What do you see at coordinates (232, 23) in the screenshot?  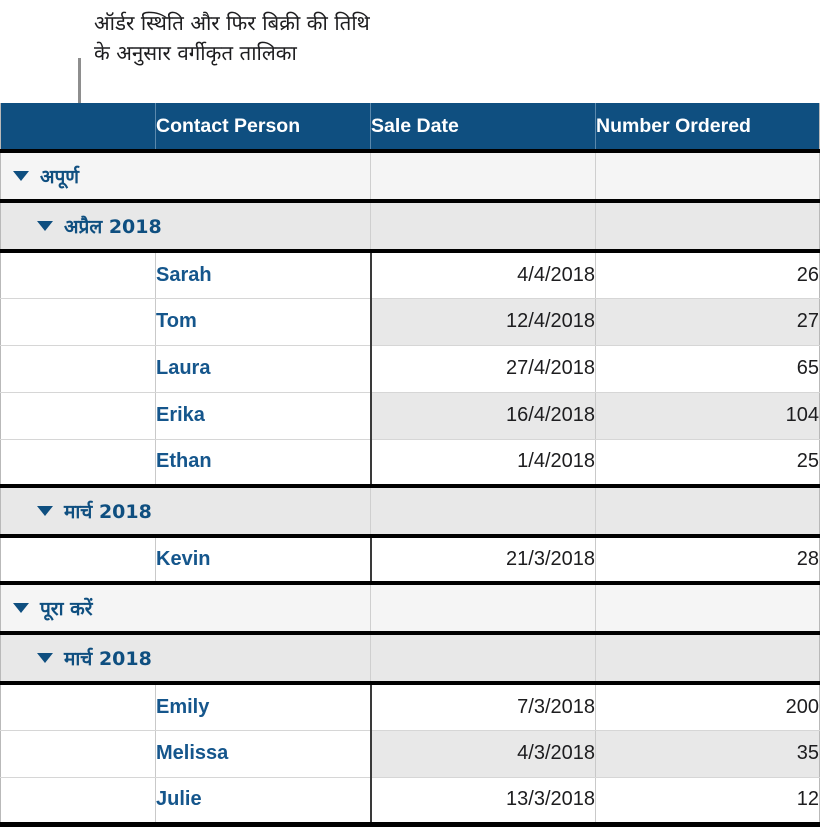 I see `caption-line-1: ऑर्डर स्थिति और फिर बिक्री की तिथि` at bounding box center [232, 23].